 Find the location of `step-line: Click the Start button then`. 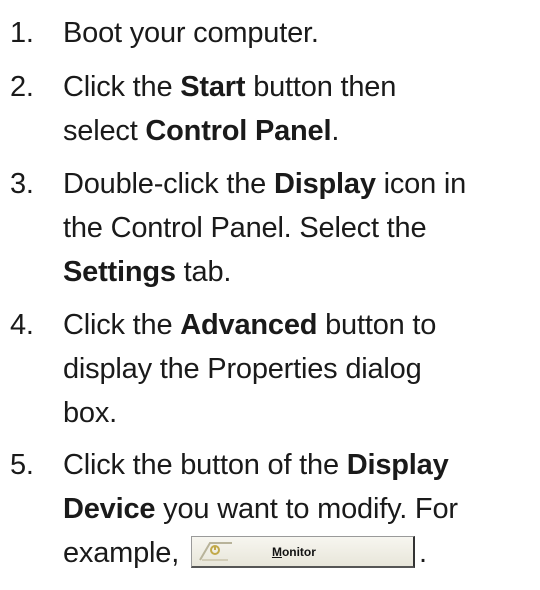

step-line: Click the Start button then is located at coordinates (298, 87).